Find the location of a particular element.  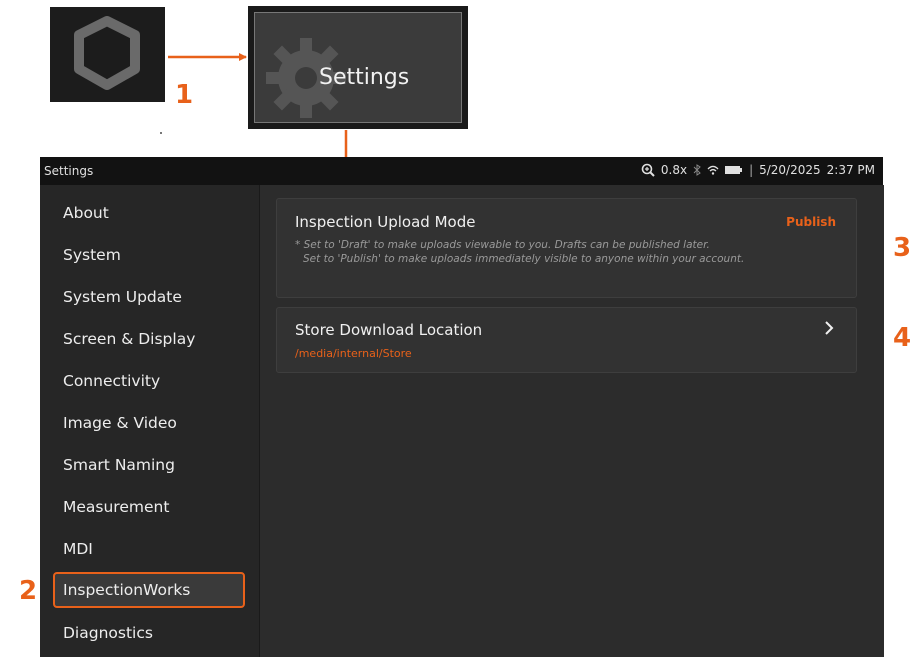

battery-icon is located at coordinates (734, 170).